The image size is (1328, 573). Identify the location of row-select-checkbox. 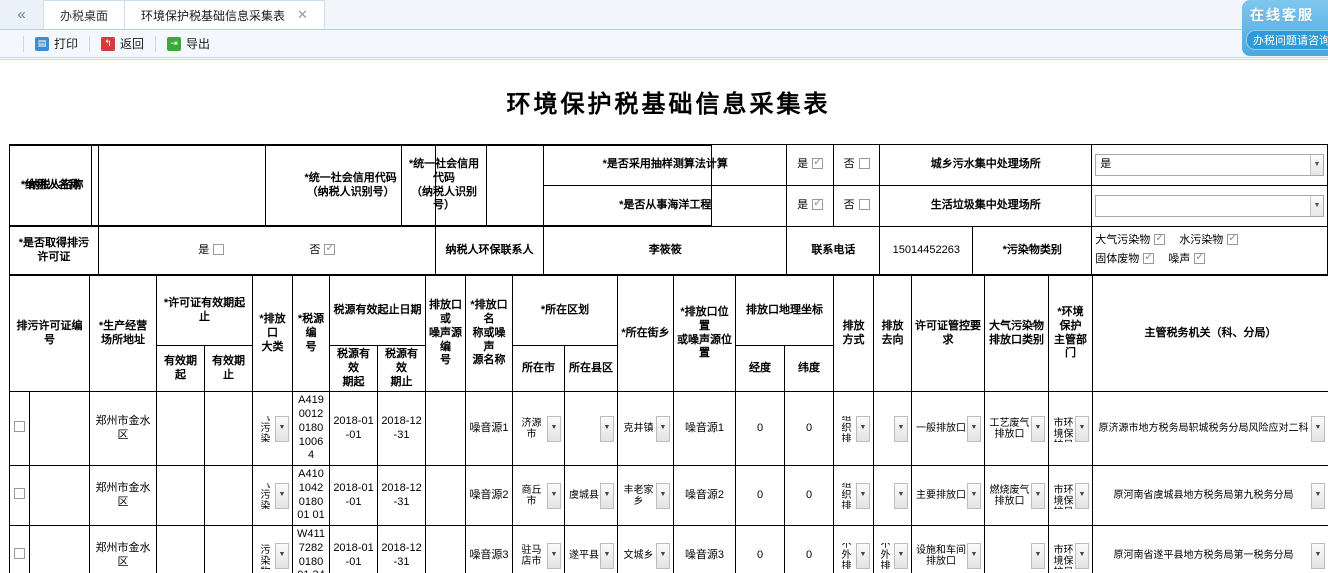
(19, 495).